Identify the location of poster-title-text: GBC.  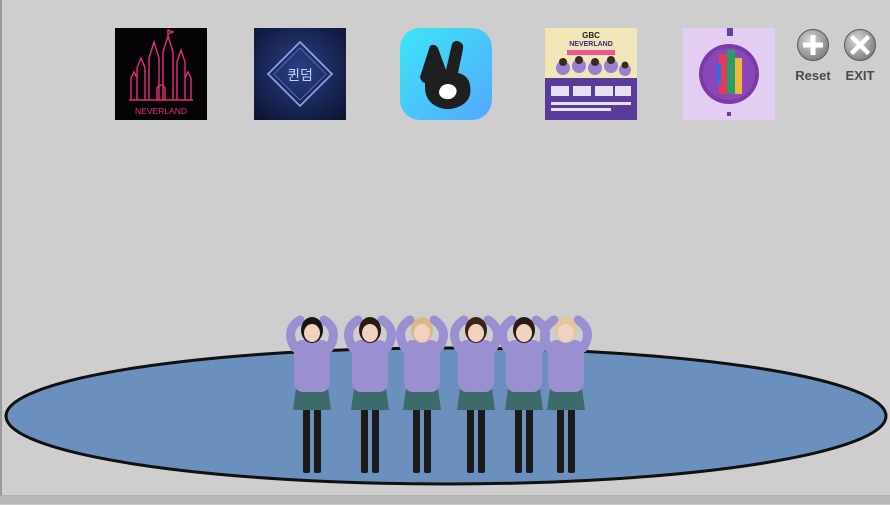
(591, 35).